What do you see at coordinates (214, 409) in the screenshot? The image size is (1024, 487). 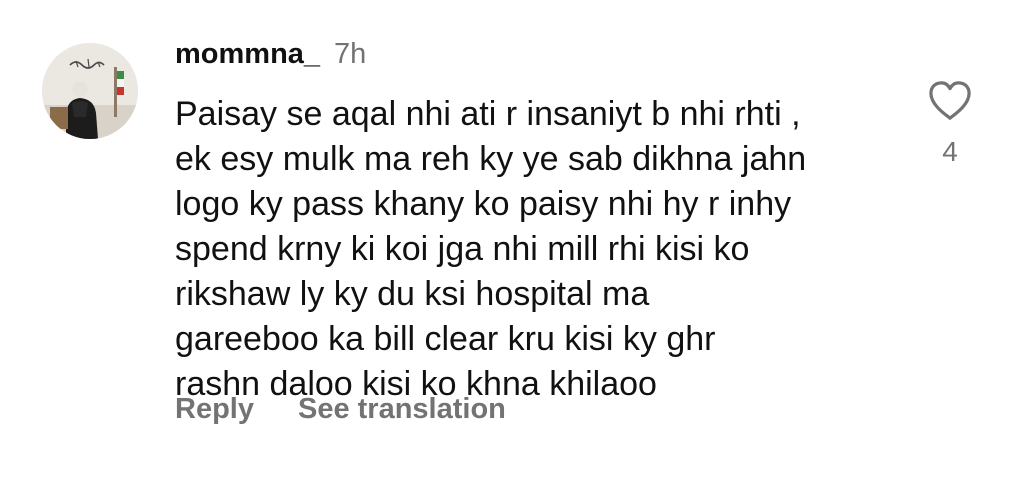 I see `reply-button: Reply` at bounding box center [214, 409].